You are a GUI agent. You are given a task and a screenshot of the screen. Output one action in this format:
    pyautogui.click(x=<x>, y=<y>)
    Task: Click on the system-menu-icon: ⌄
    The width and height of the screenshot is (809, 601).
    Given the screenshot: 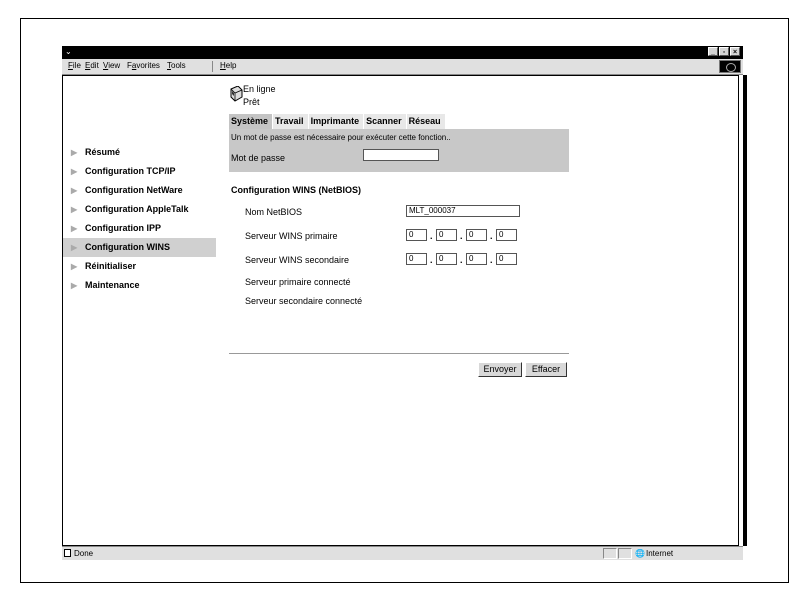 What is the action you would take?
    pyautogui.click(x=68, y=51)
    